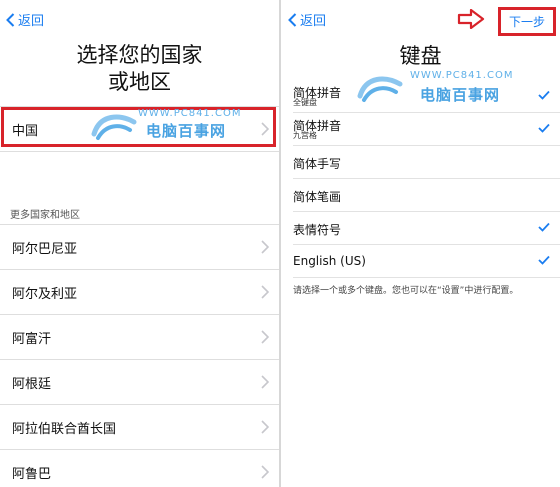  What do you see at coordinates (32, 384) in the screenshot?
I see `country-label: 阿根廷` at bounding box center [32, 384].